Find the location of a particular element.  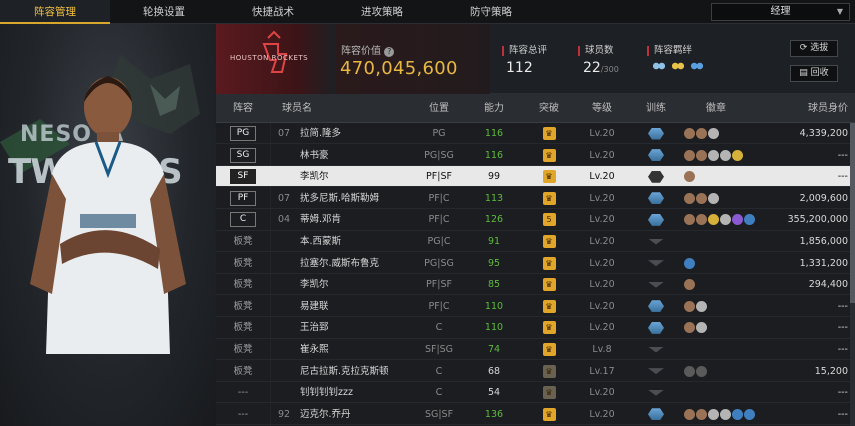

col-player-price: 球员身价 is located at coordinates (812, 108).